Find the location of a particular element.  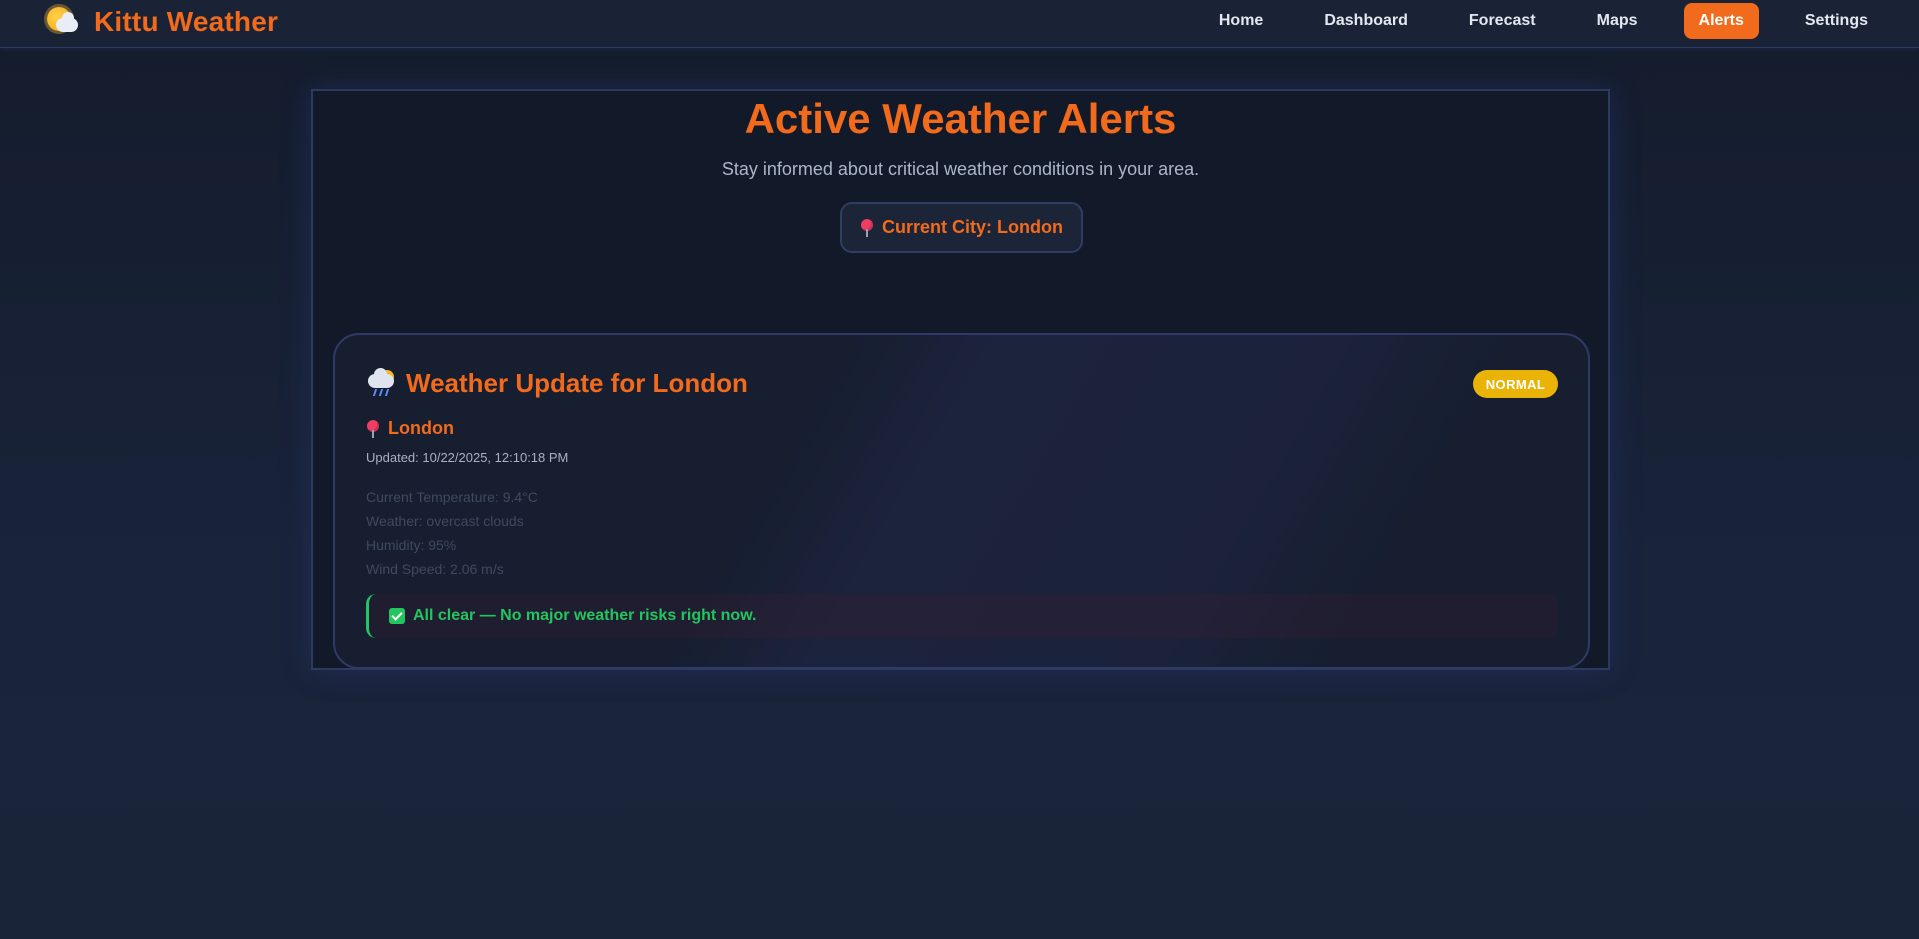

brand: Kittu Weather is located at coordinates (161, 22).